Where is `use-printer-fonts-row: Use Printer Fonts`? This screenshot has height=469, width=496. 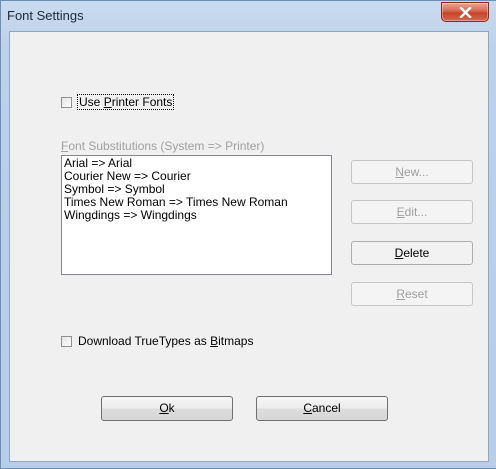 use-printer-fonts-row: Use Printer Fonts is located at coordinates (118, 102).